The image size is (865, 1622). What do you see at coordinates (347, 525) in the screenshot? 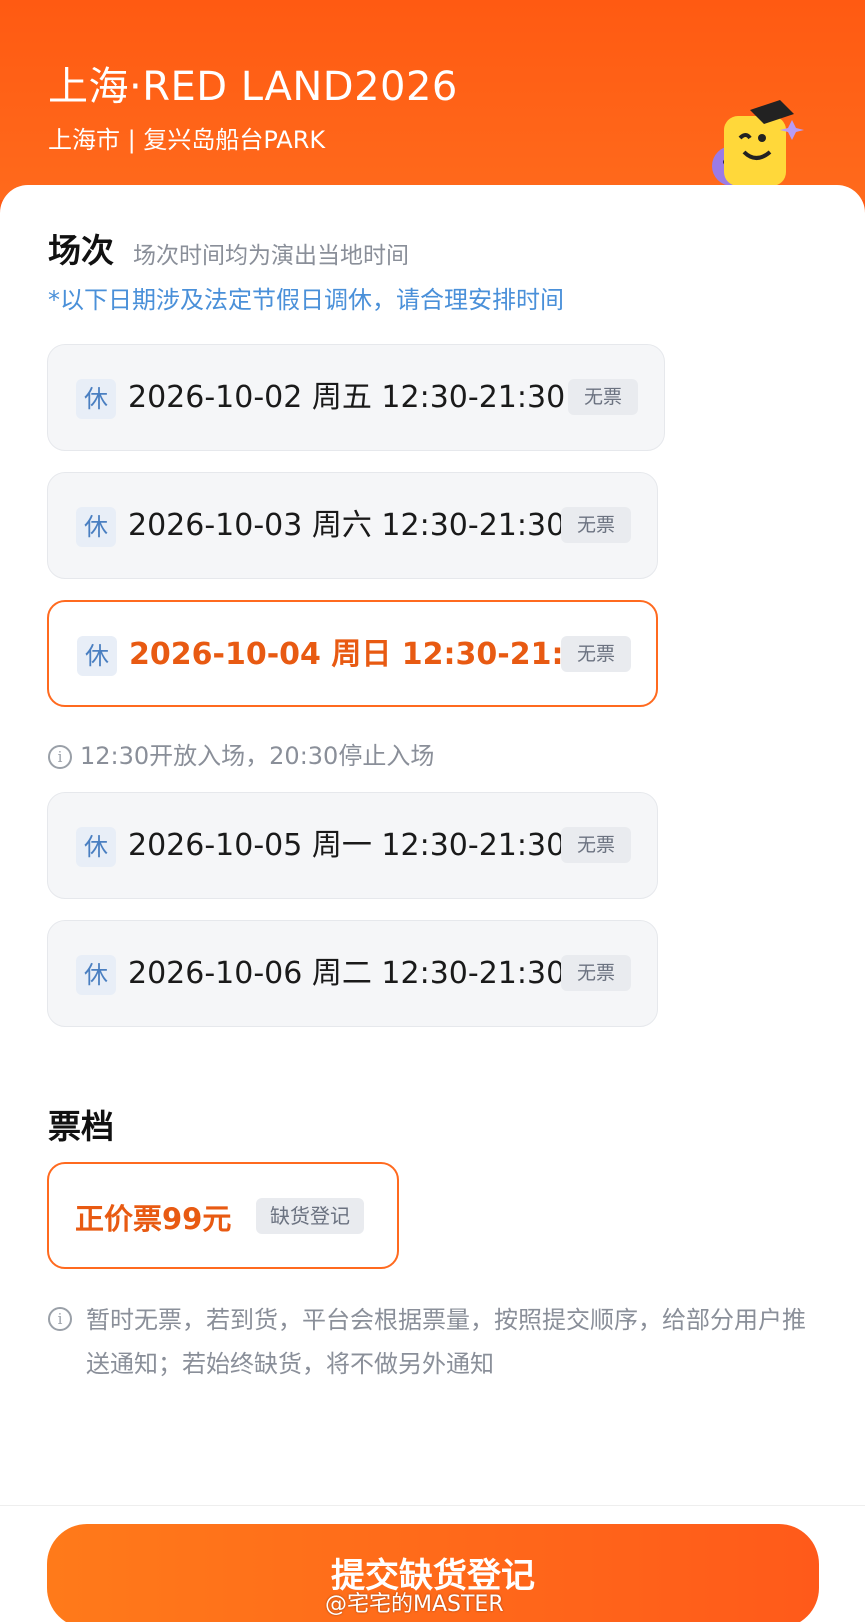
I see `session-label: 2026-10-03 周六 12:30-21:30` at bounding box center [347, 525].